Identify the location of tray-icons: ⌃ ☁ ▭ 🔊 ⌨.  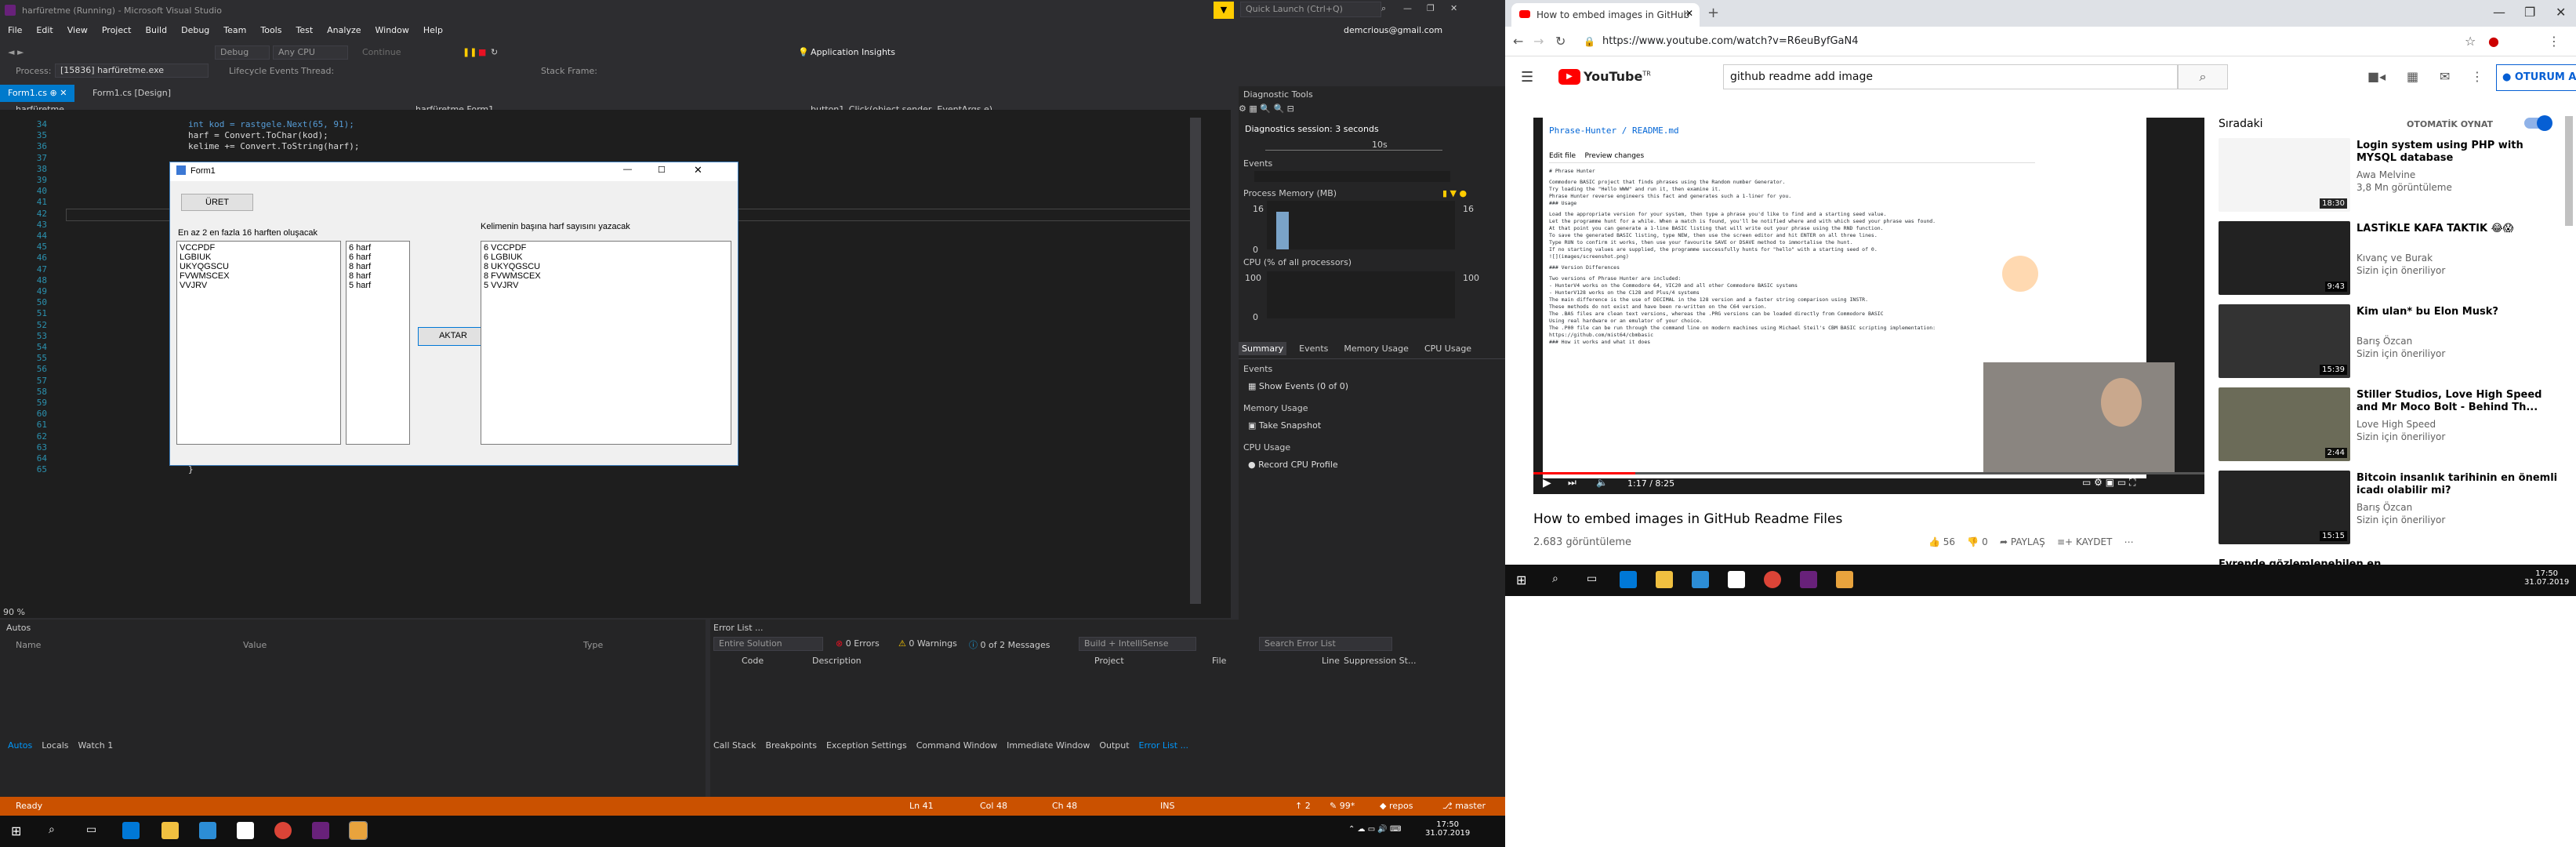
(1375, 829).